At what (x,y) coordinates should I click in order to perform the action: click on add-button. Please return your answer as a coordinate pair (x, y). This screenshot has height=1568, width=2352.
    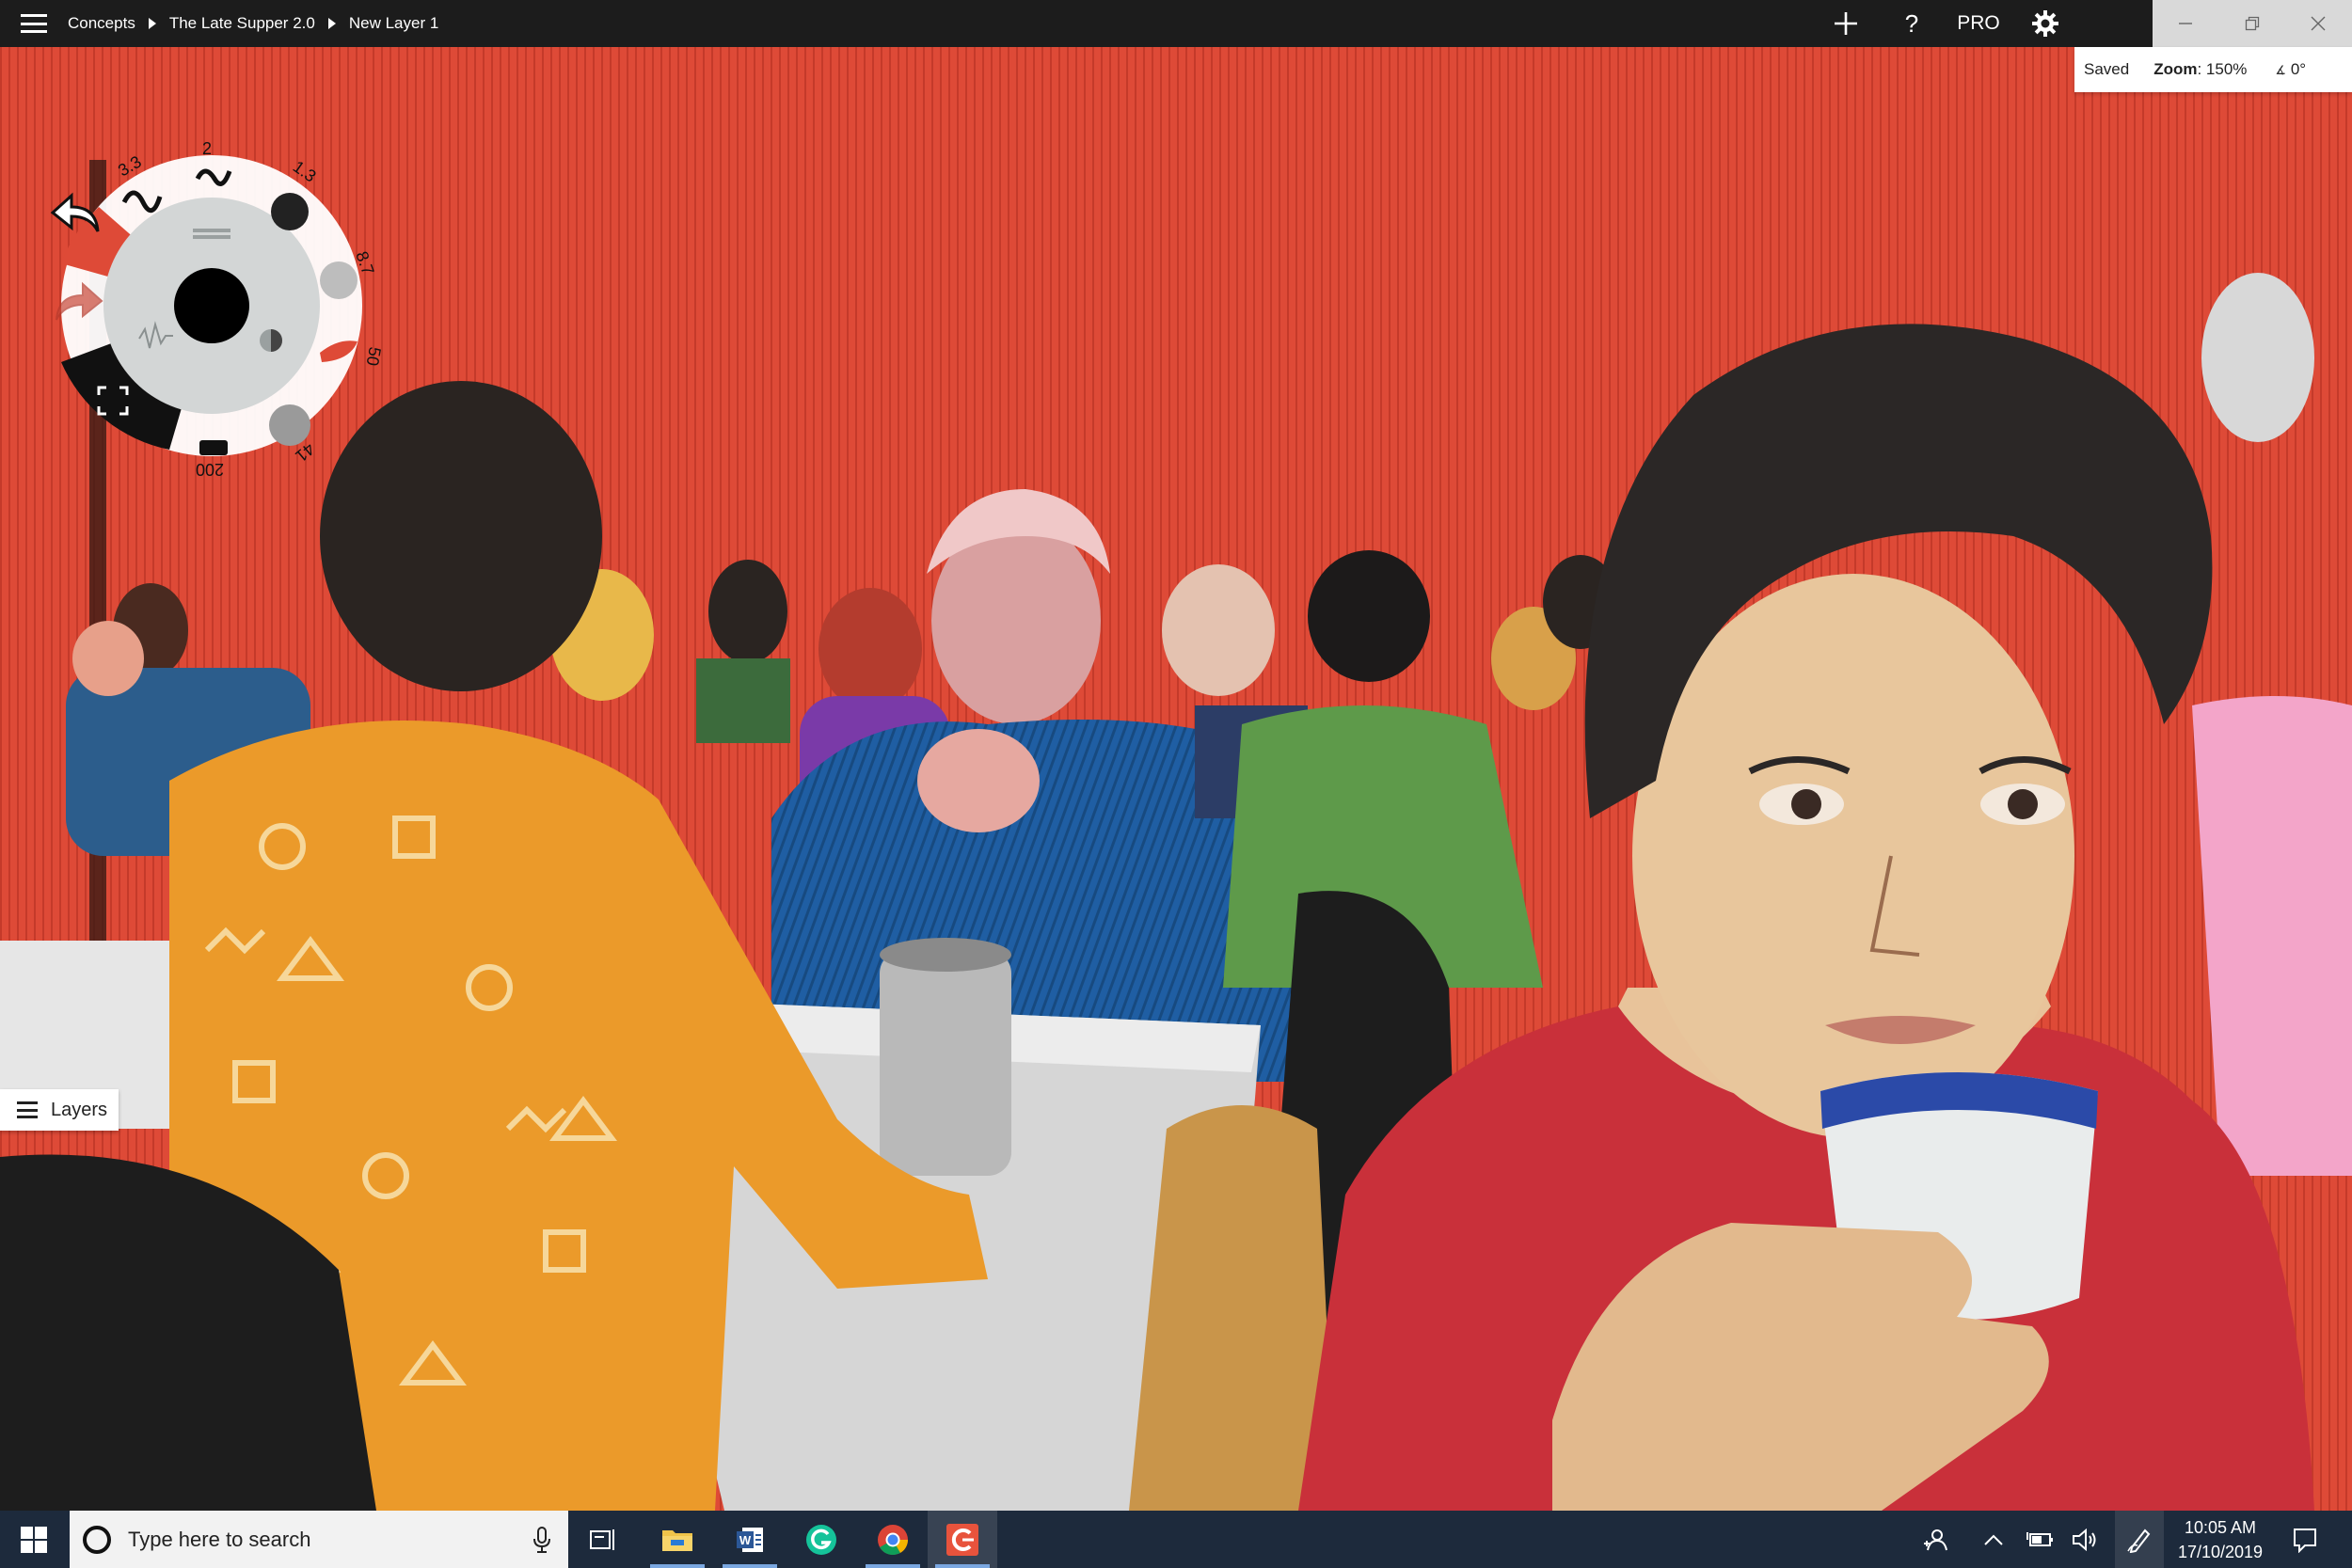
    Looking at the image, I should click on (1846, 23).